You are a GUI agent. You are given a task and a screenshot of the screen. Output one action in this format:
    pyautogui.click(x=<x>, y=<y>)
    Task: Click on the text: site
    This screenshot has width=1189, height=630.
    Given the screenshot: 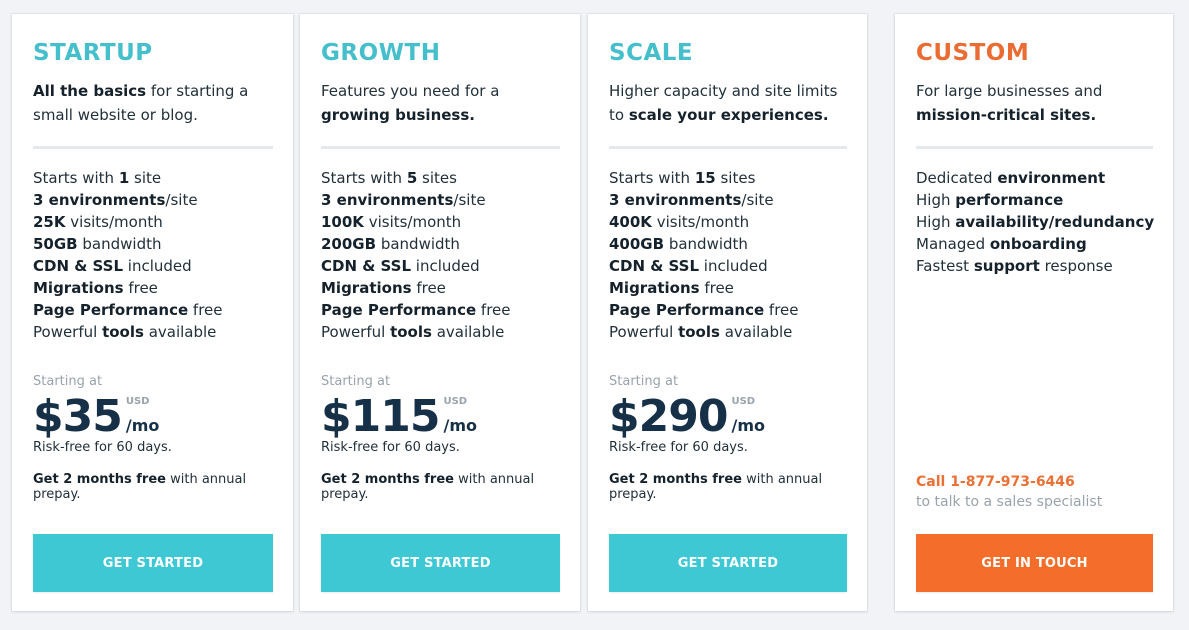 What is the action you would take?
    pyautogui.click(x=145, y=178)
    